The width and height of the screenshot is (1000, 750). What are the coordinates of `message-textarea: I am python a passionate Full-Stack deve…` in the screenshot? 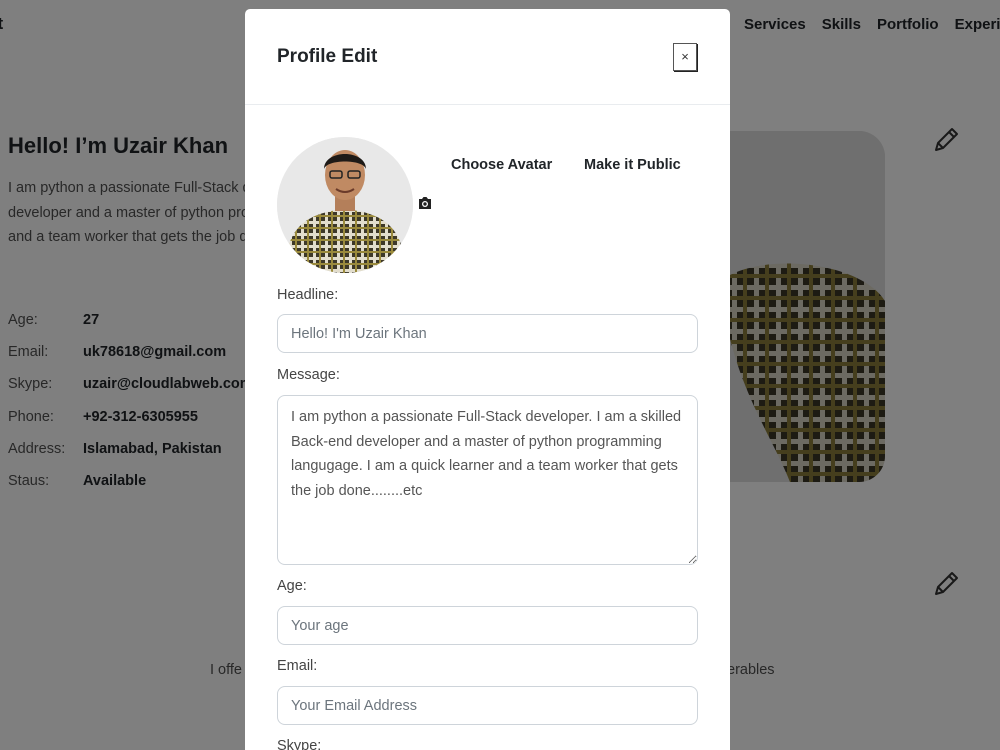 It's located at (487, 480).